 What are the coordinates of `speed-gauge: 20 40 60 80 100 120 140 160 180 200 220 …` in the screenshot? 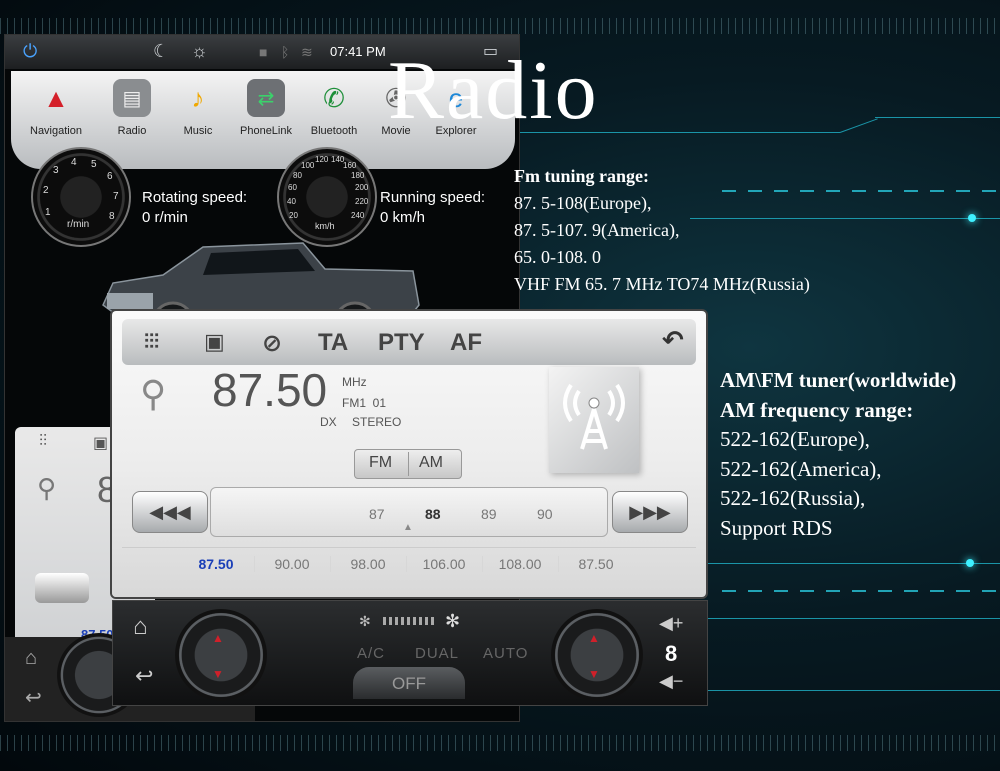 It's located at (327, 197).